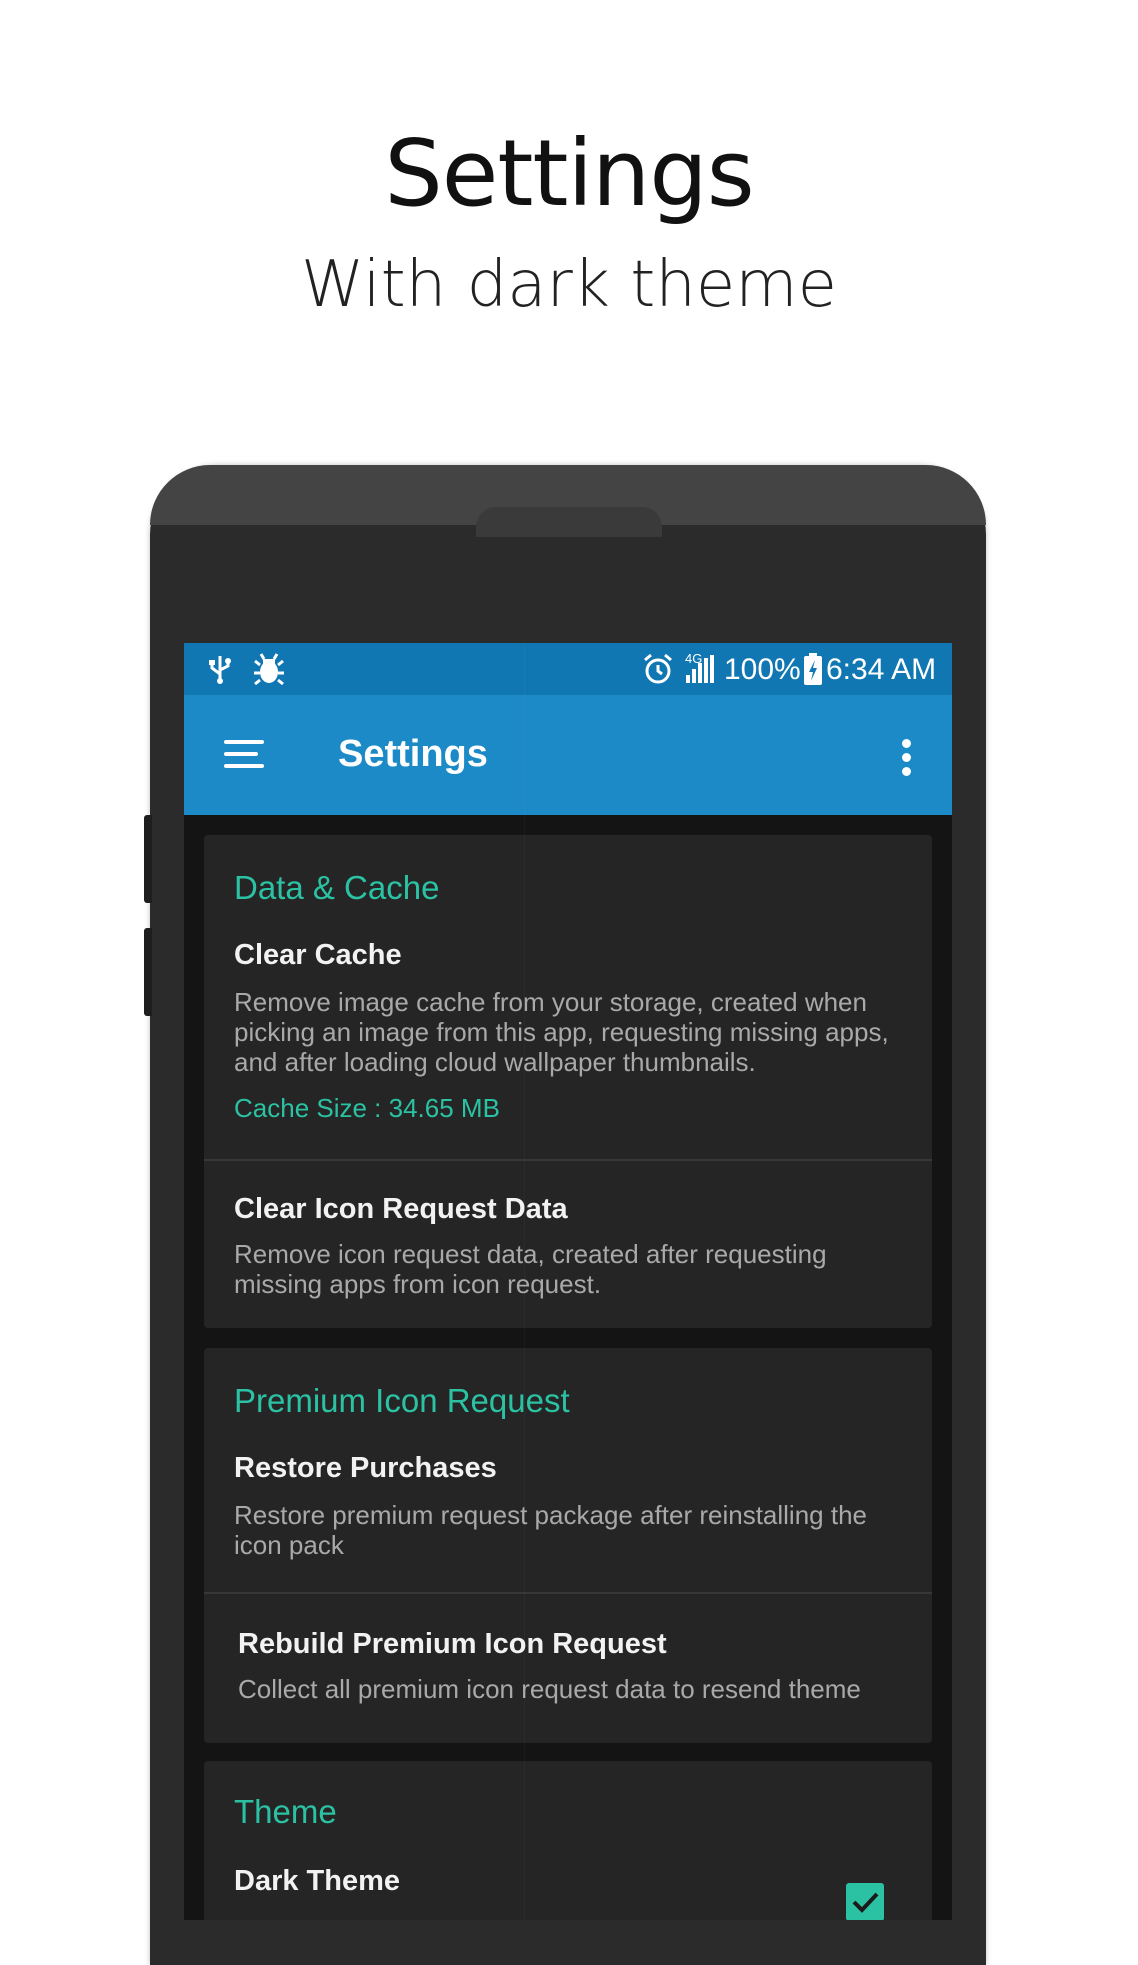 The width and height of the screenshot is (1138, 1965). I want to click on clear-cache-title: Clear Cache, so click(318, 955).